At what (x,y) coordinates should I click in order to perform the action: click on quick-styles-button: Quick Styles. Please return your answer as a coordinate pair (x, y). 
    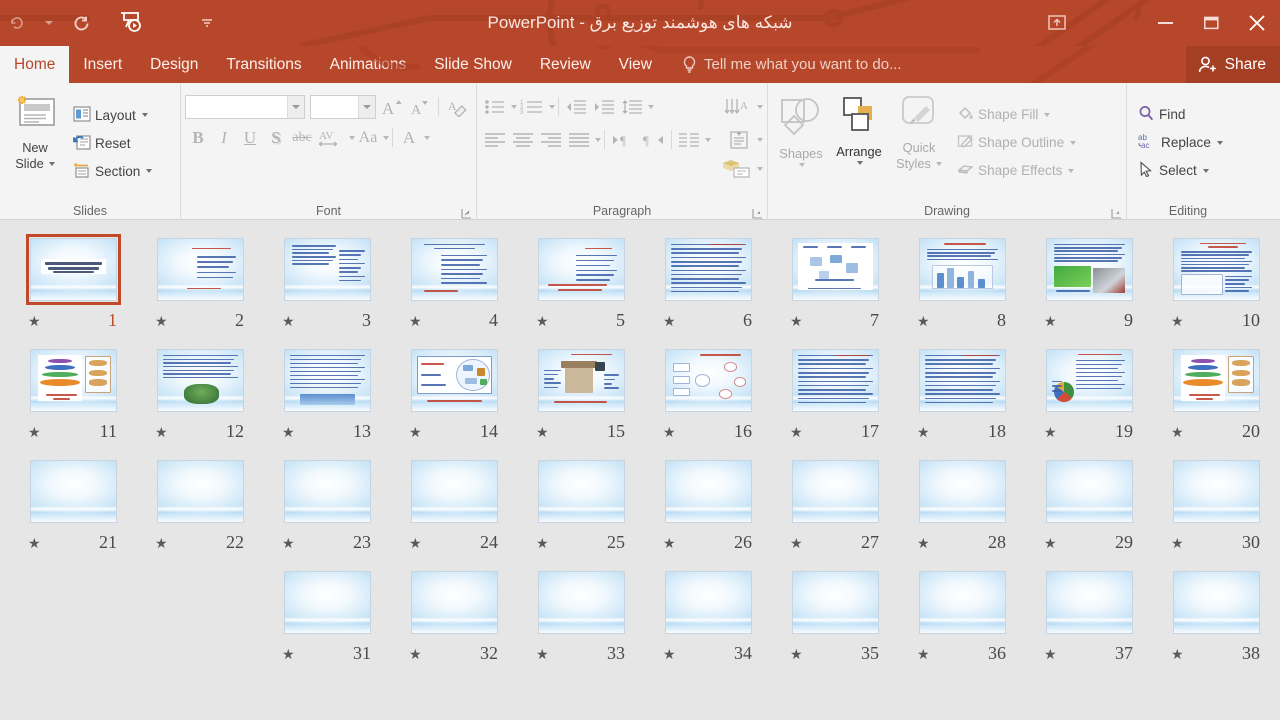
    Looking at the image, I should click on (919, 139).